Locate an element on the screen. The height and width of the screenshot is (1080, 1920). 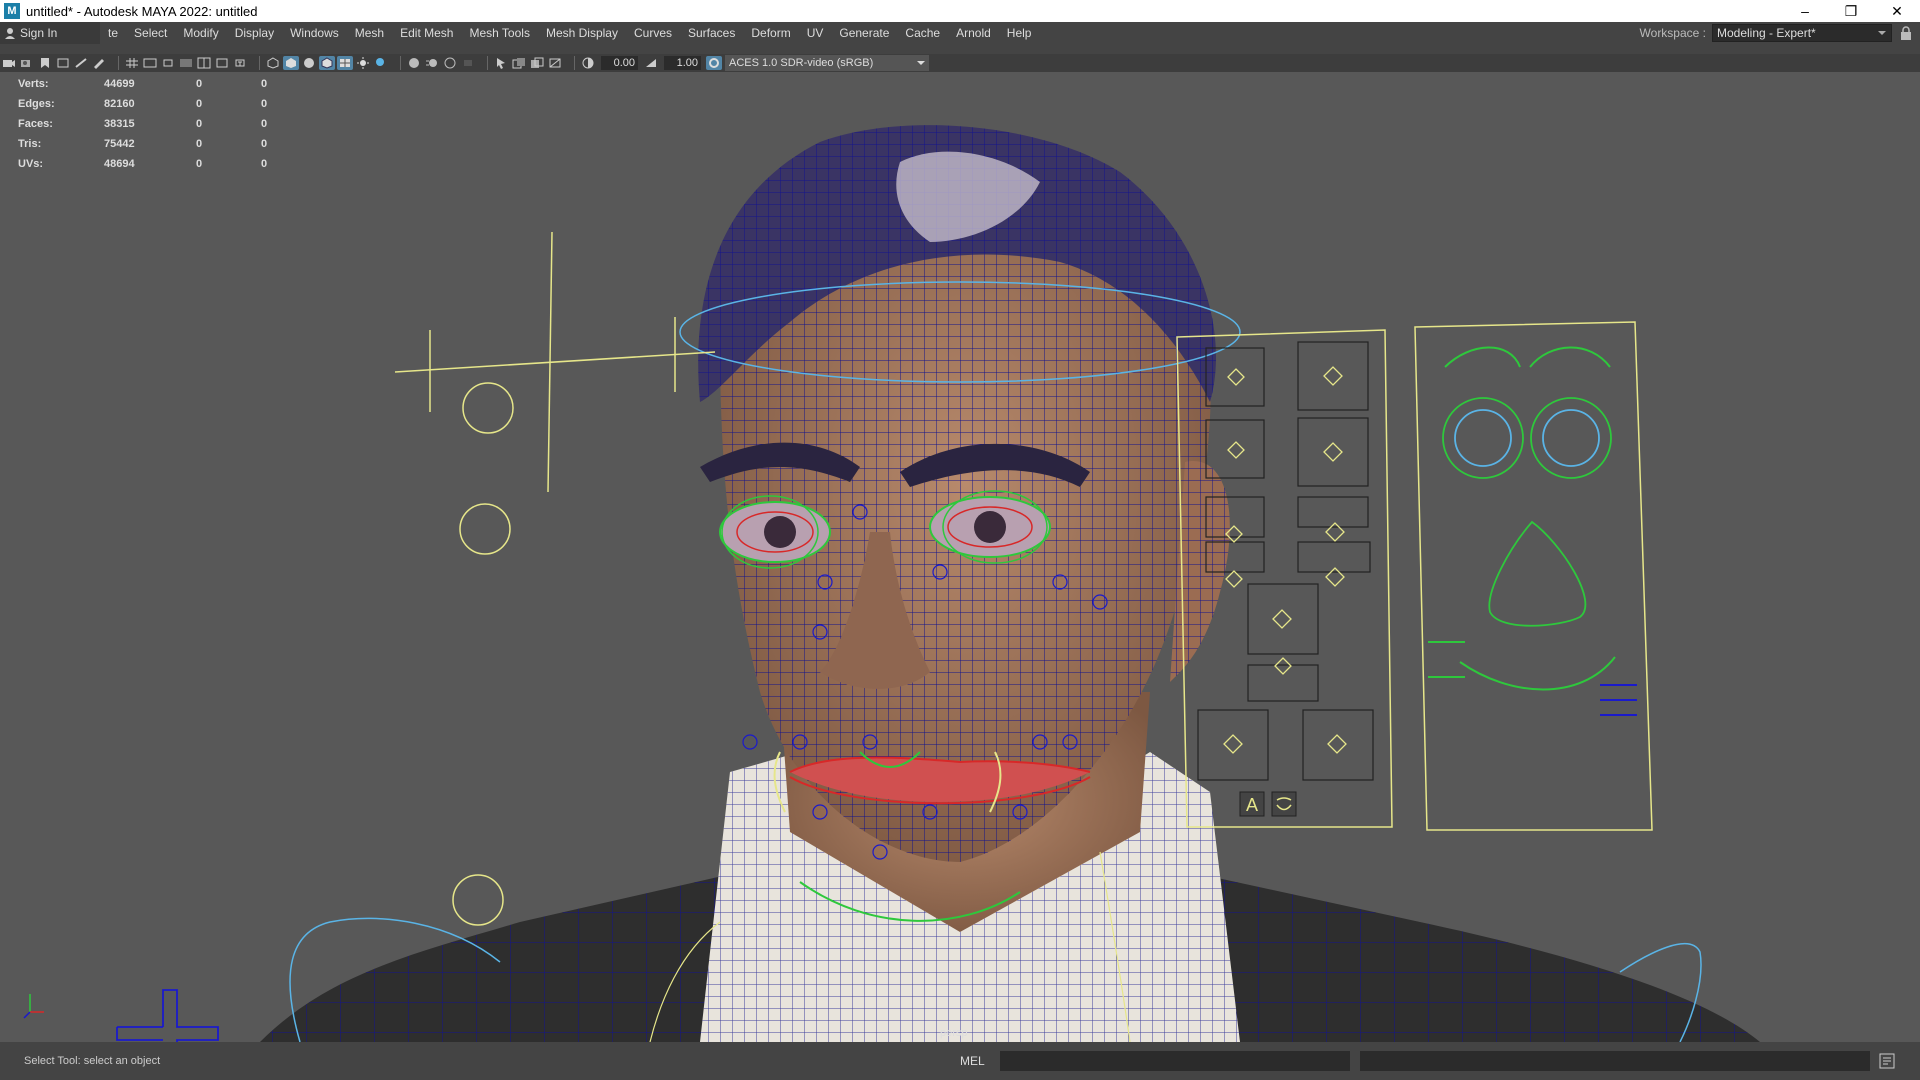
menu-item-help: Help is located at coordinates (1019, 33).